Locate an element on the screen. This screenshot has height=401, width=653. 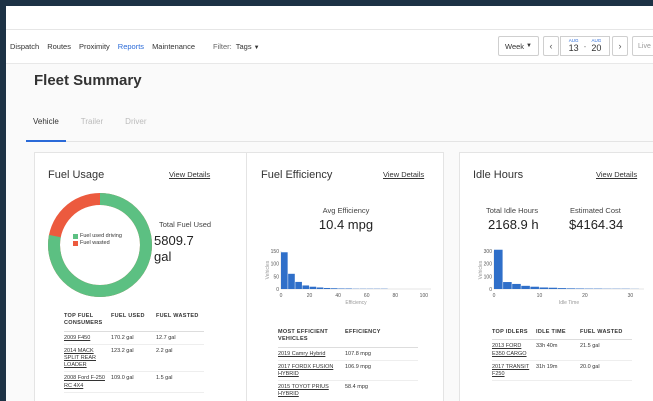
caret-down-icon: ▼ is located at coordinates (256, 48).